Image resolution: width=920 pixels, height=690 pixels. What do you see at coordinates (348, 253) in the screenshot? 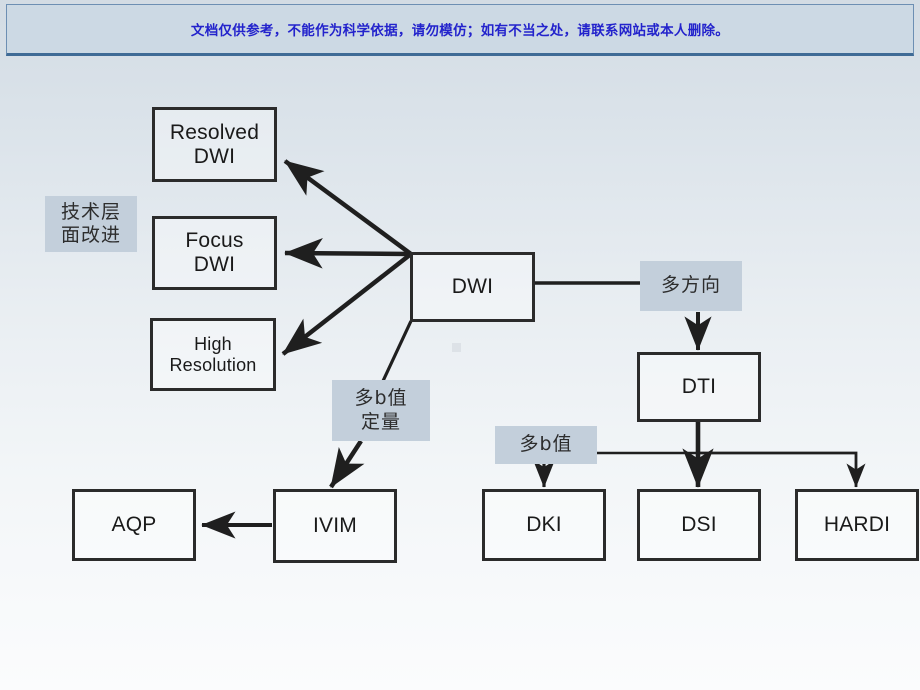
I see `edge-dwi-to-focus-dwi` at bounding box center [348, 253].